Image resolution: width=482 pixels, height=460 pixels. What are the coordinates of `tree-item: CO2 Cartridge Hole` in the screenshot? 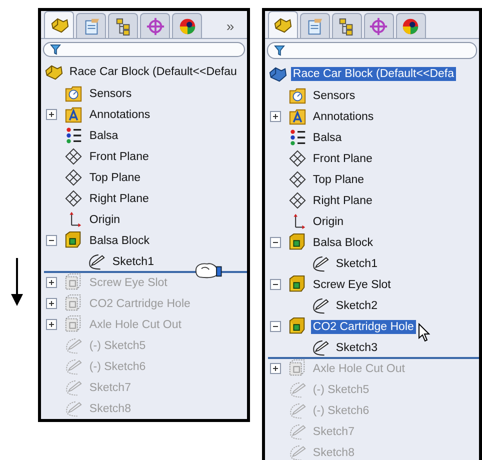 It's located at (363, 327).